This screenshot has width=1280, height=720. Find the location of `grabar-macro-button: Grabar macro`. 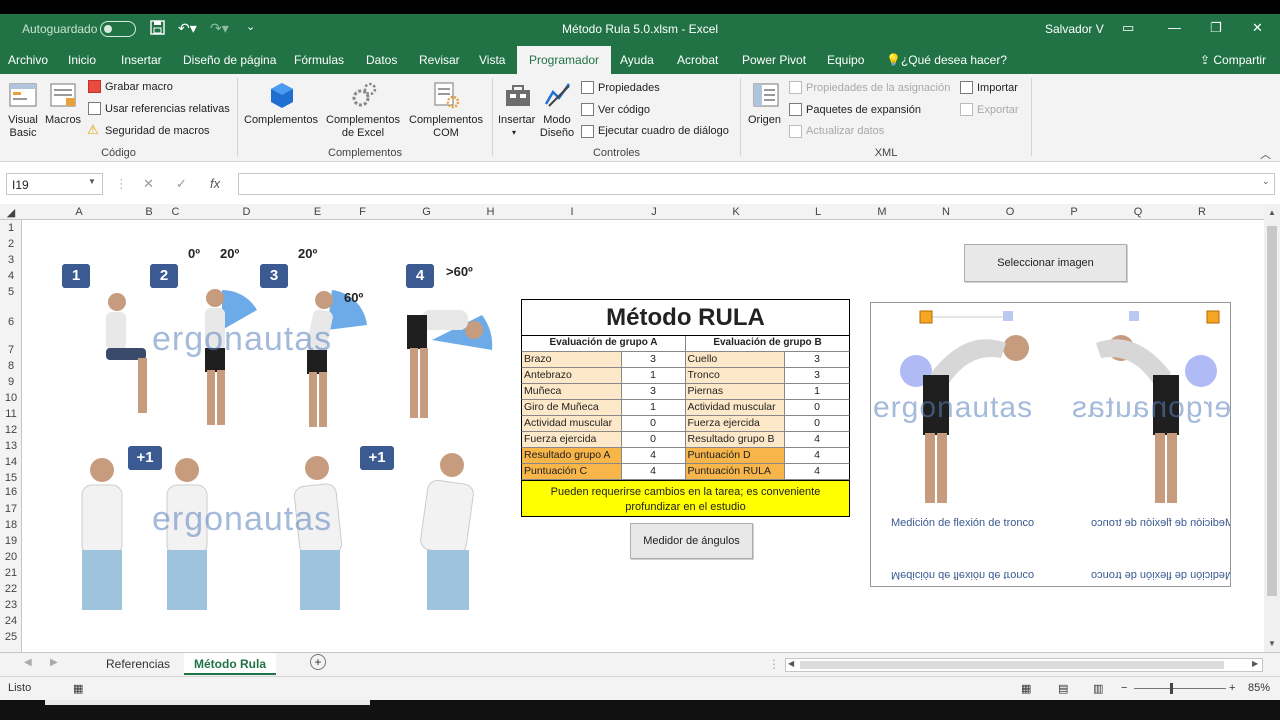

grabar-macro-button: Grabar macro is located at coordinates (139, 87).